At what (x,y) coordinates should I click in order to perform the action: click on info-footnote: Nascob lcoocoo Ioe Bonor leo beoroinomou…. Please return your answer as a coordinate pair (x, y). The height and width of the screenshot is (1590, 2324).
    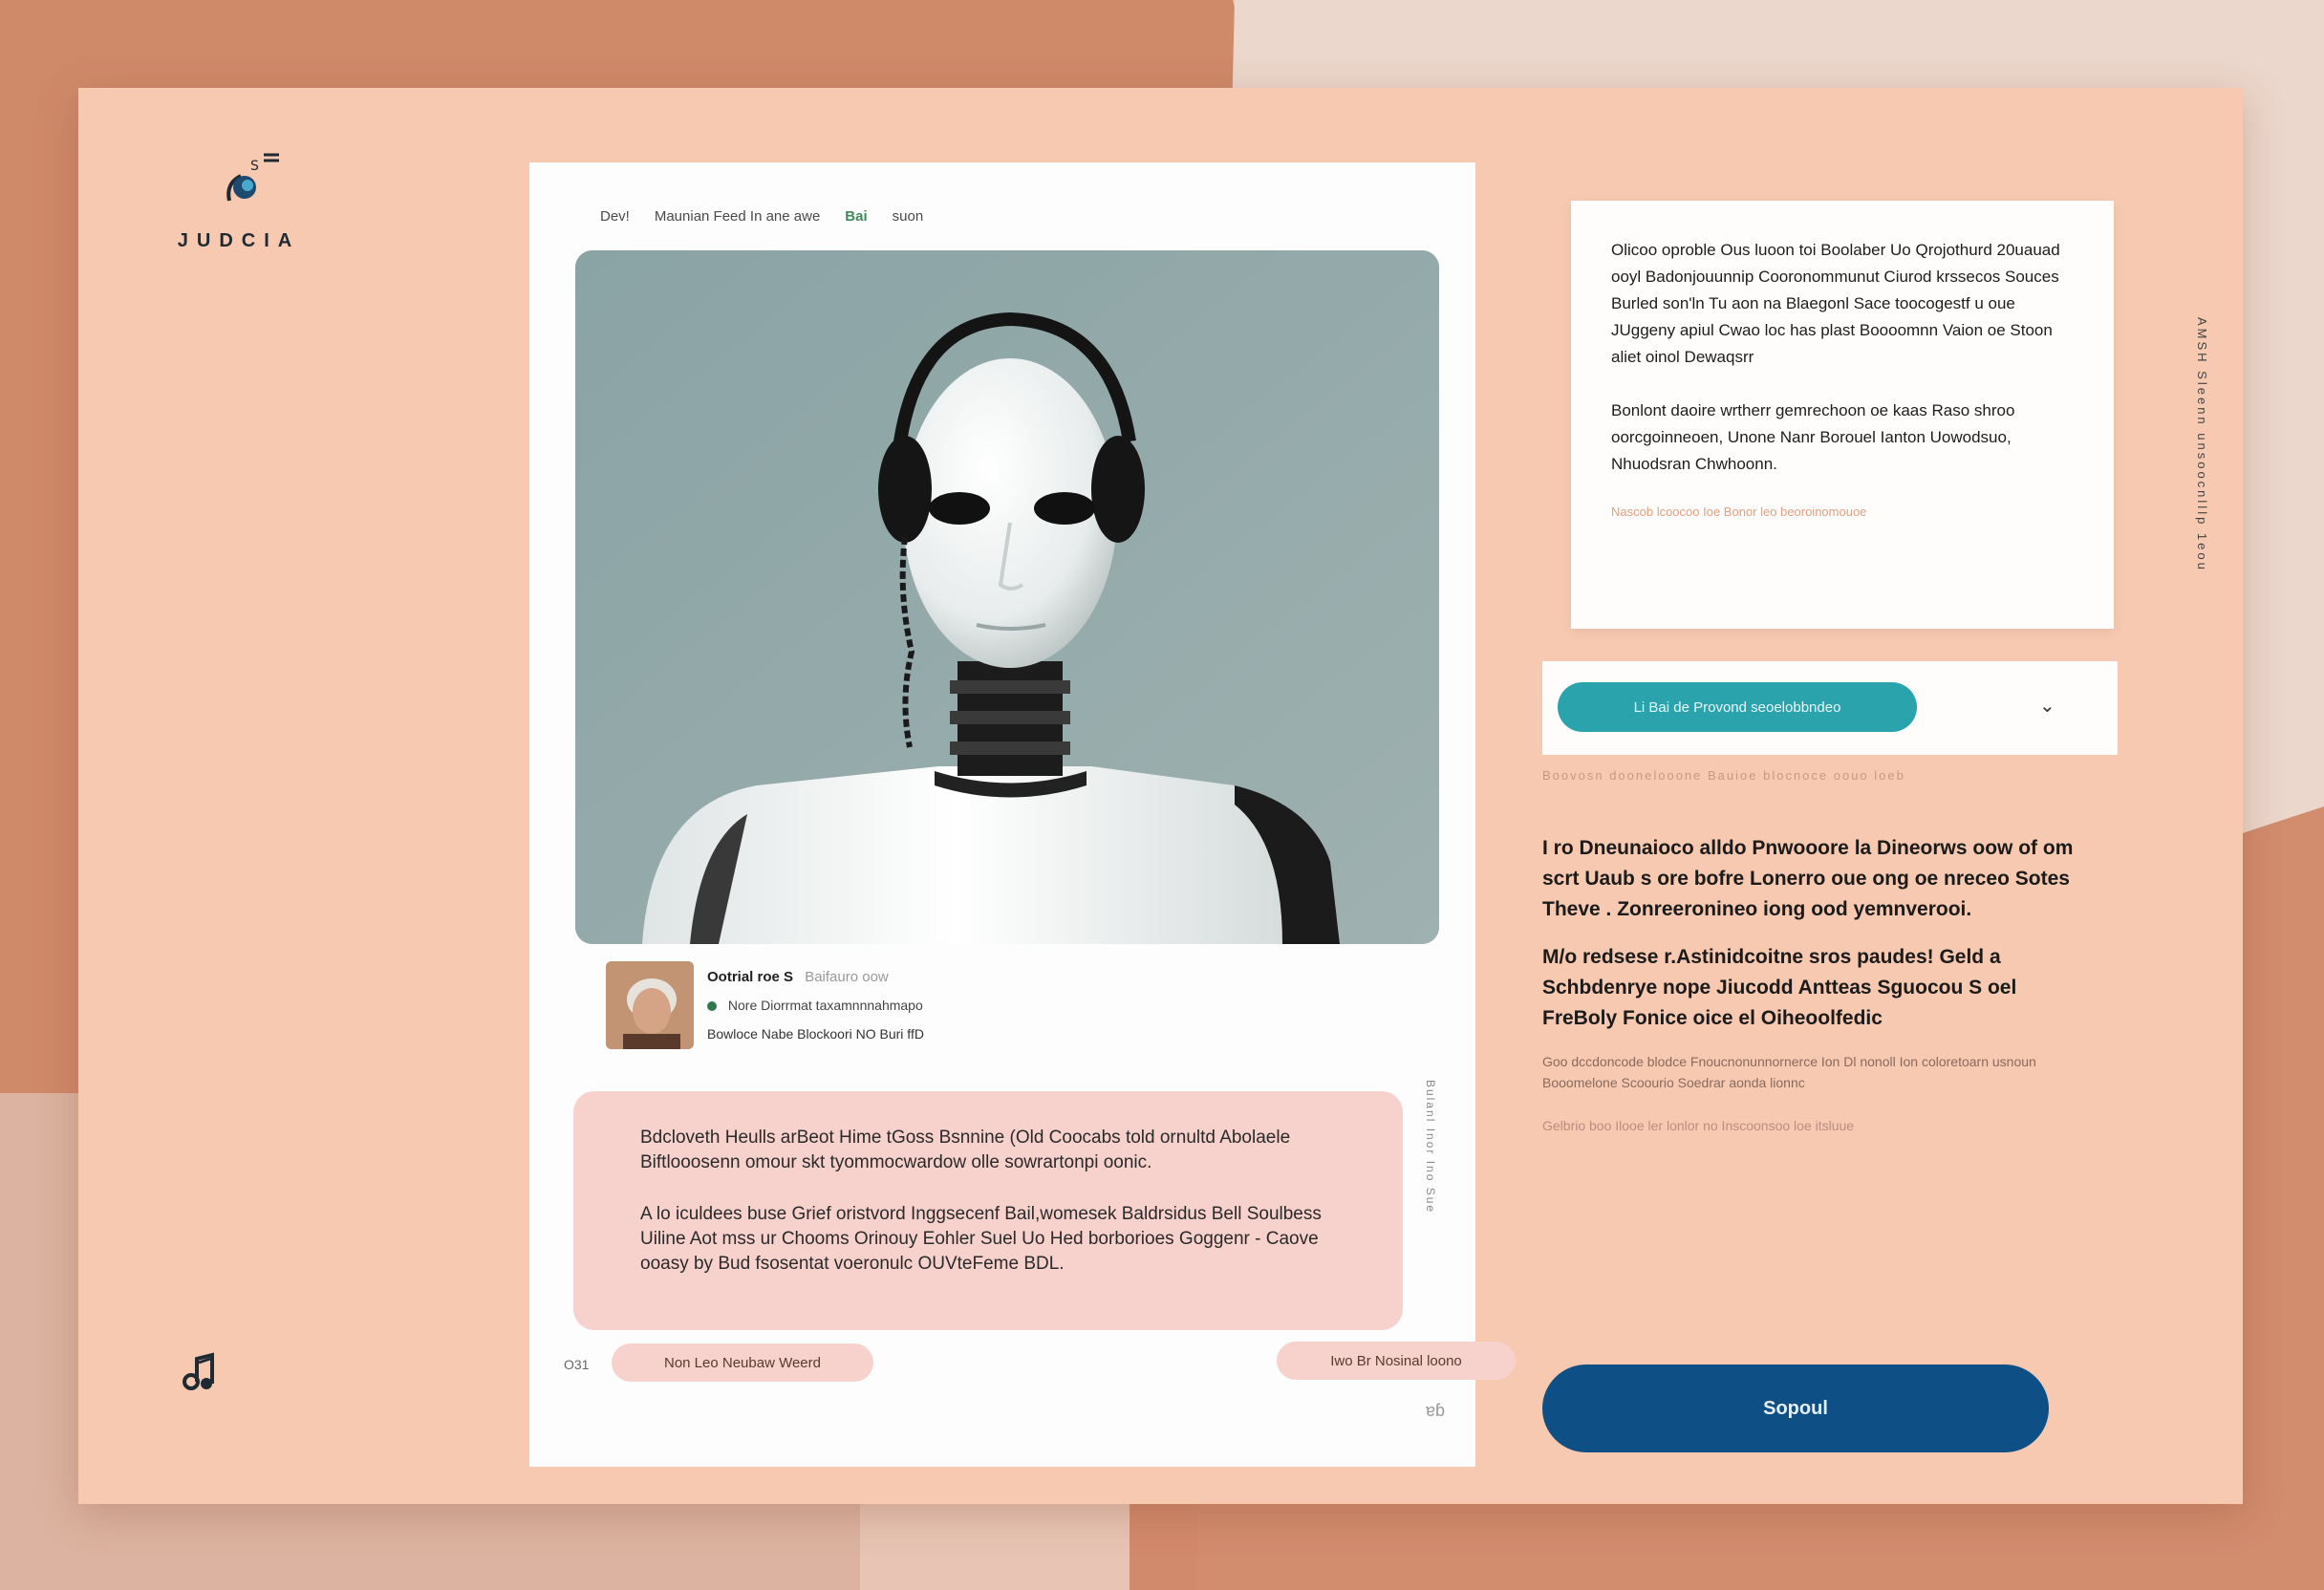
    Looking at the image, I should click on (1739, 512).